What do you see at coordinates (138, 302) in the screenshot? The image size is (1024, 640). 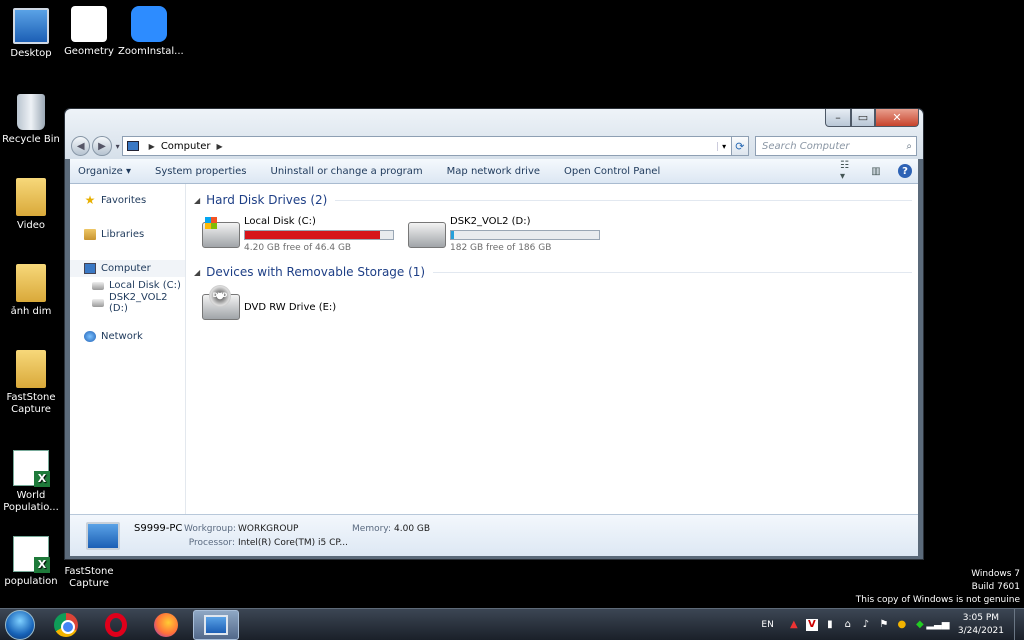 I see `nav-item-label: DSK2_VOL2 (D:)` at bounding box center [138, 302].